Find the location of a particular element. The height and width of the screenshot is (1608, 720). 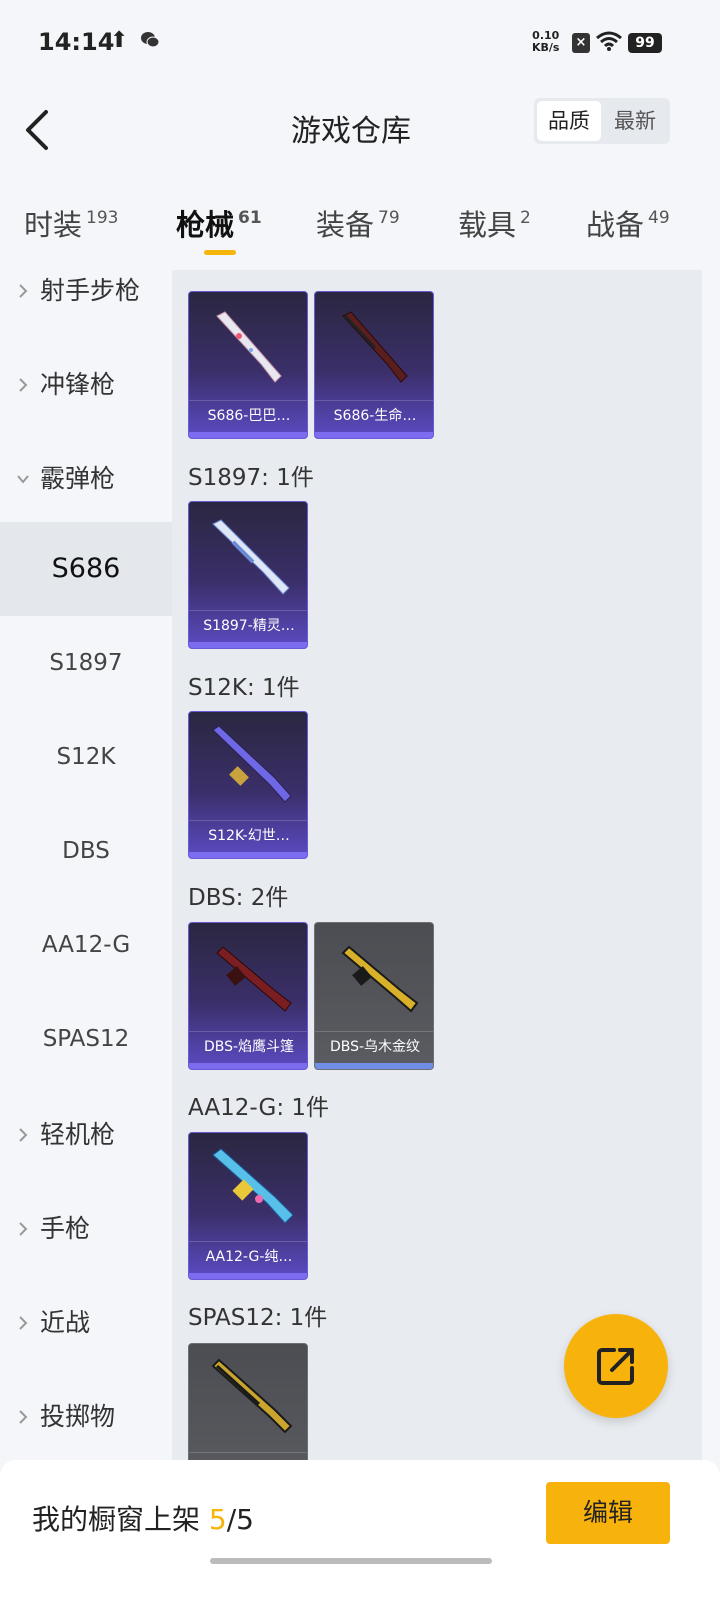

wifi-icon is located at coordinates (609, 41).